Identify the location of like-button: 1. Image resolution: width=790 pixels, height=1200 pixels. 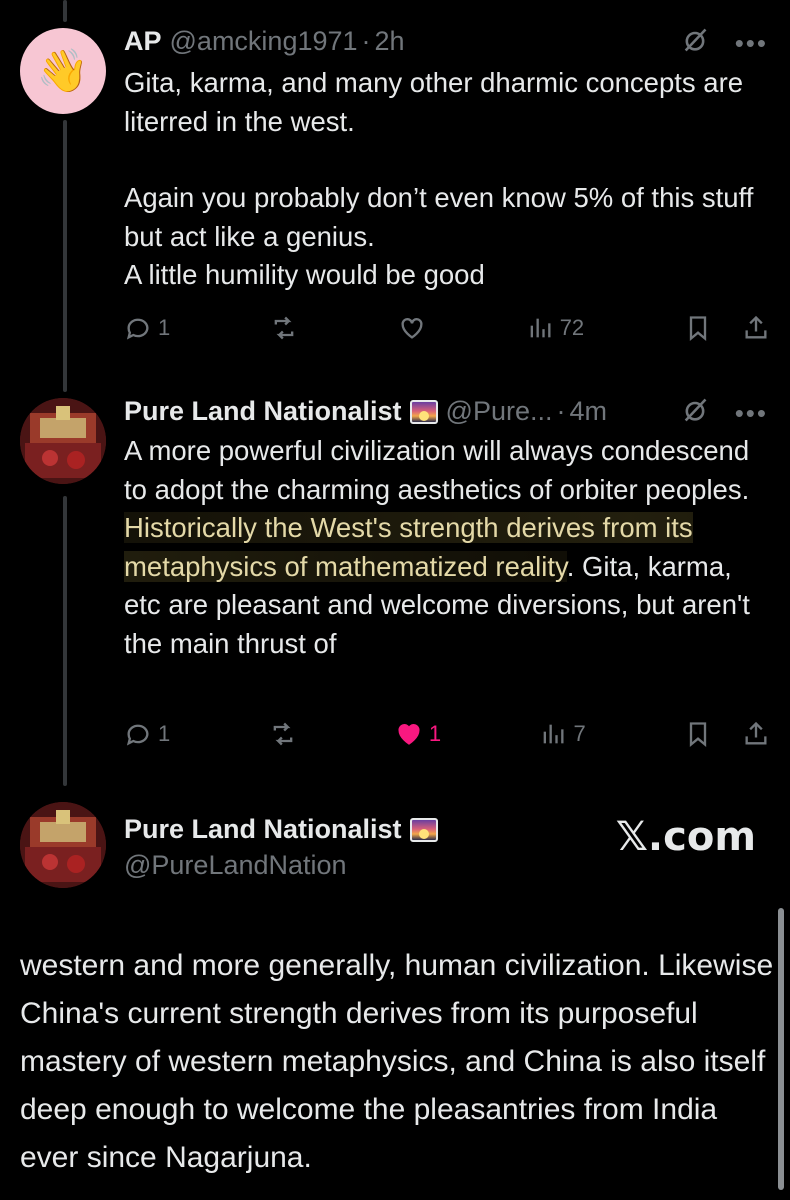
(418, 734).